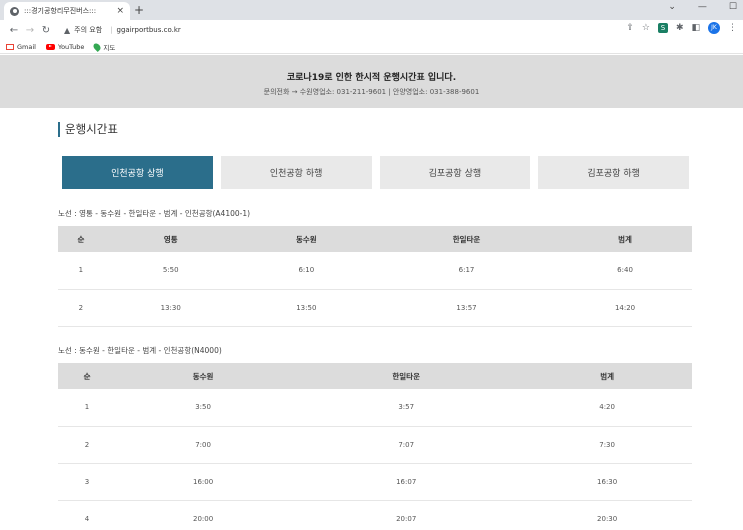 The height and width of the screenshot is (530, 743). What do you see at coordinates (203, 445) in the screenshot?
I see `table-cell: 7:00` at bounding box center [203, 445].